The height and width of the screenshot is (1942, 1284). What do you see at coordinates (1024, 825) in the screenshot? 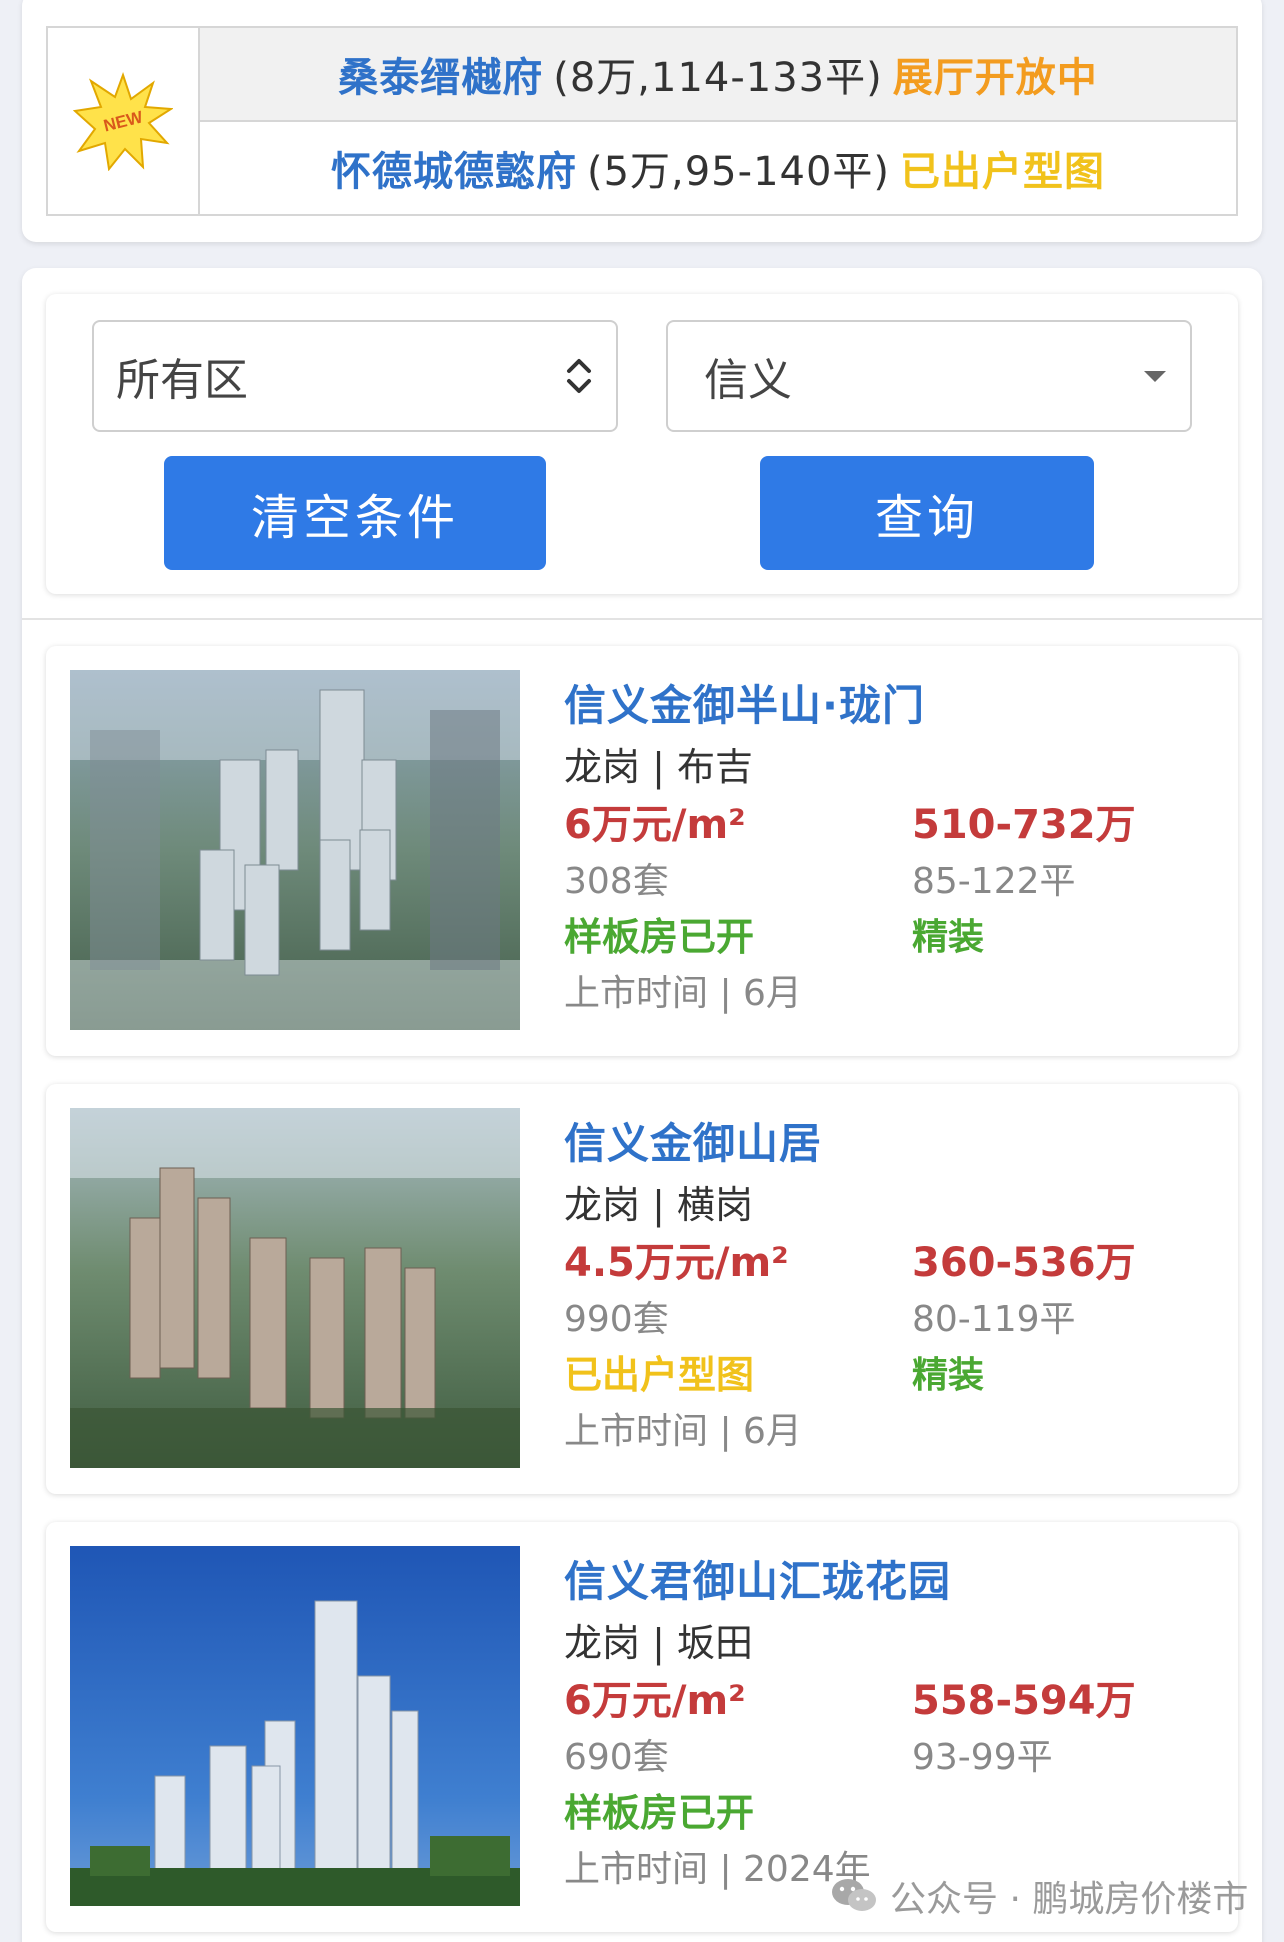
I see `listing-total-price: 510-732万` at bounding box center [1024, 825].